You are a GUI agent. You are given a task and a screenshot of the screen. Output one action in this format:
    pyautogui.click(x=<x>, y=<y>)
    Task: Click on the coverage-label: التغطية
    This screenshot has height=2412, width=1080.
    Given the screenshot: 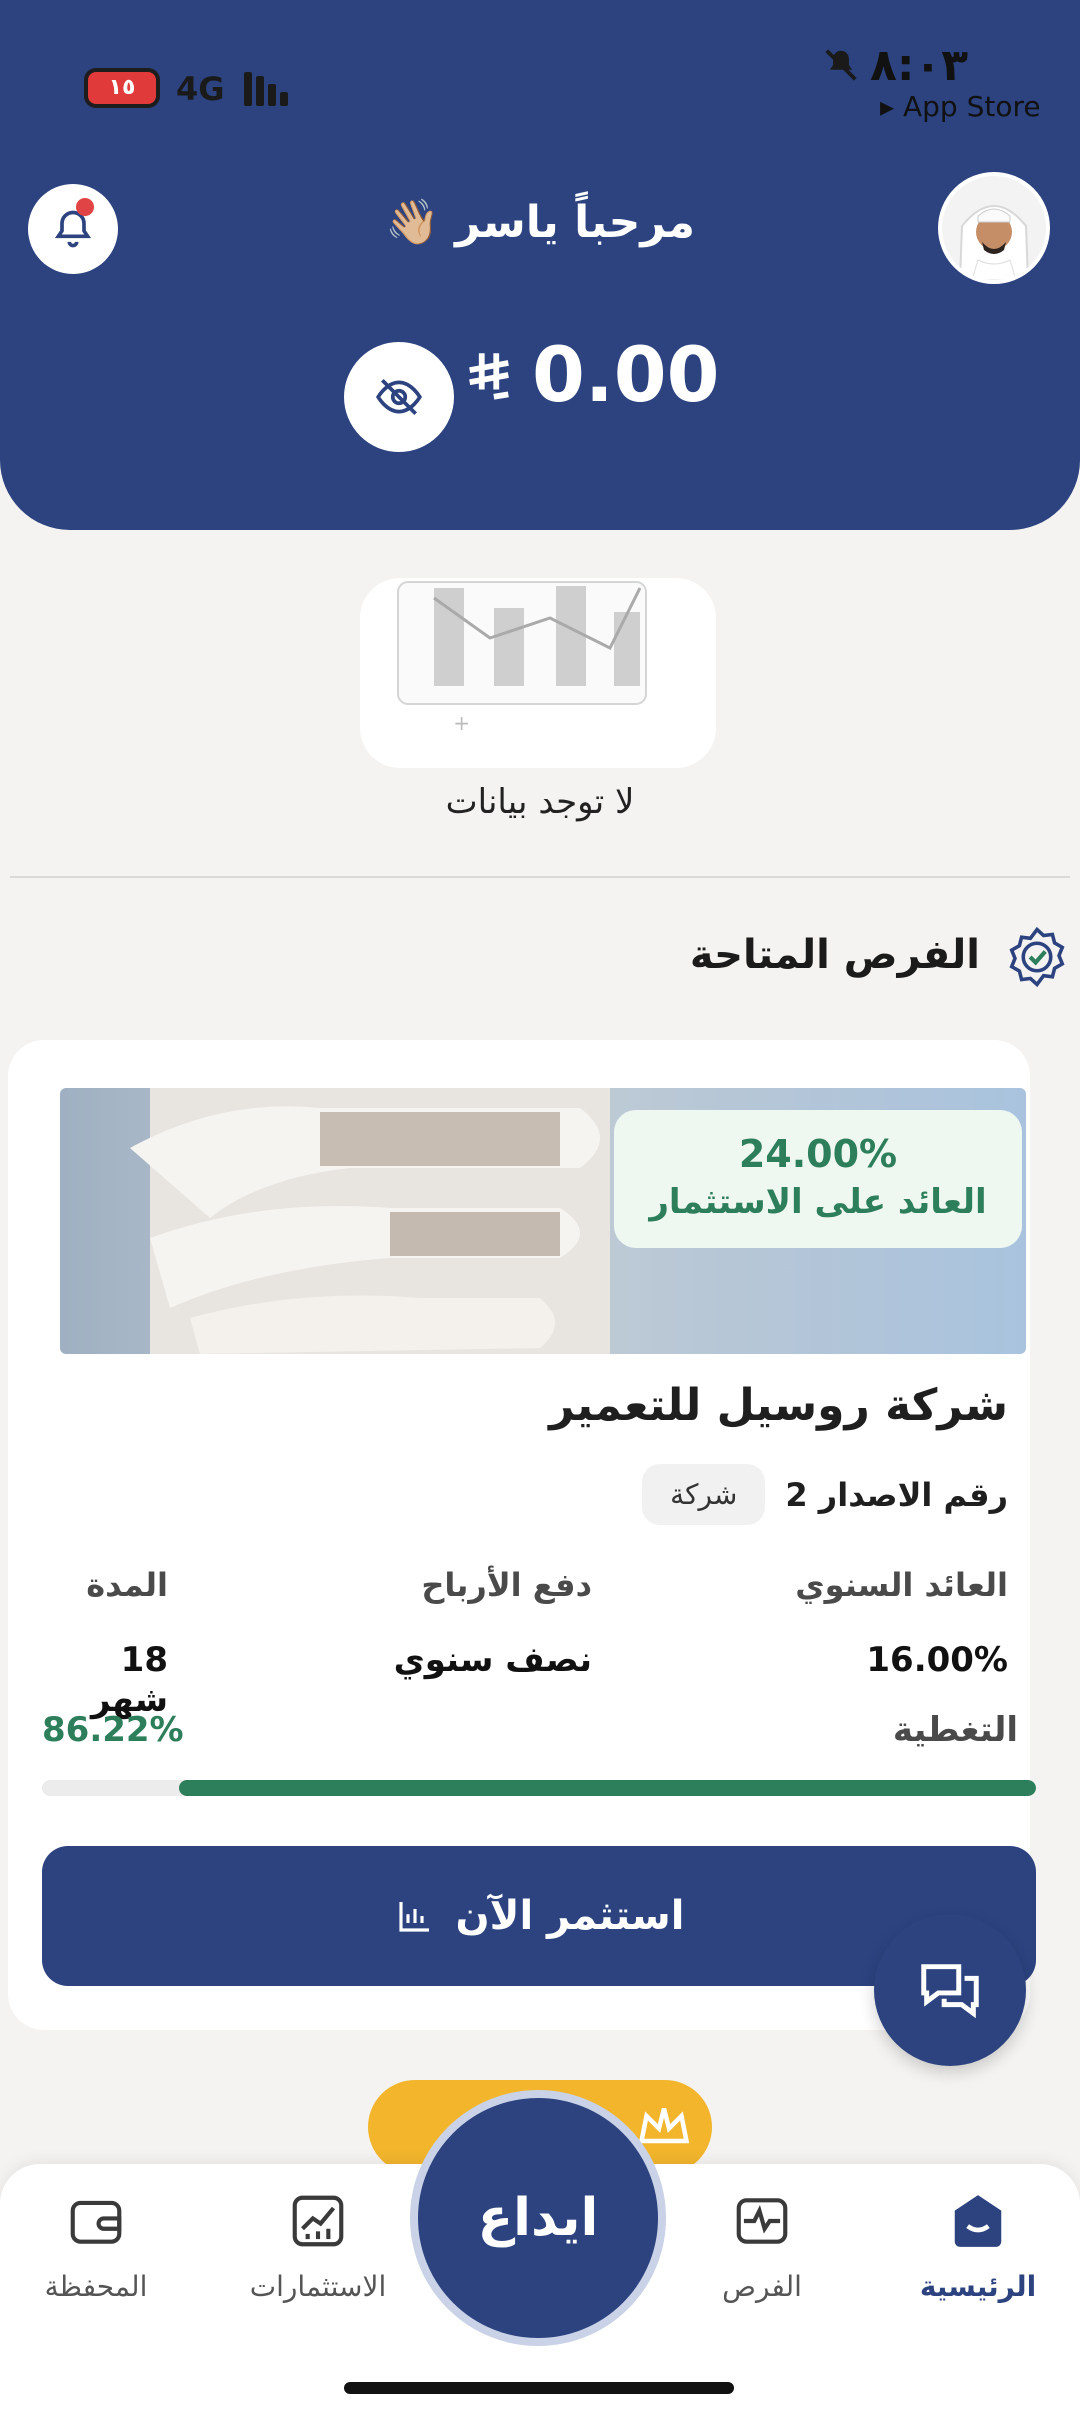 What is the action you would take?
    pyautogui.click(x=955, y=1730)
    